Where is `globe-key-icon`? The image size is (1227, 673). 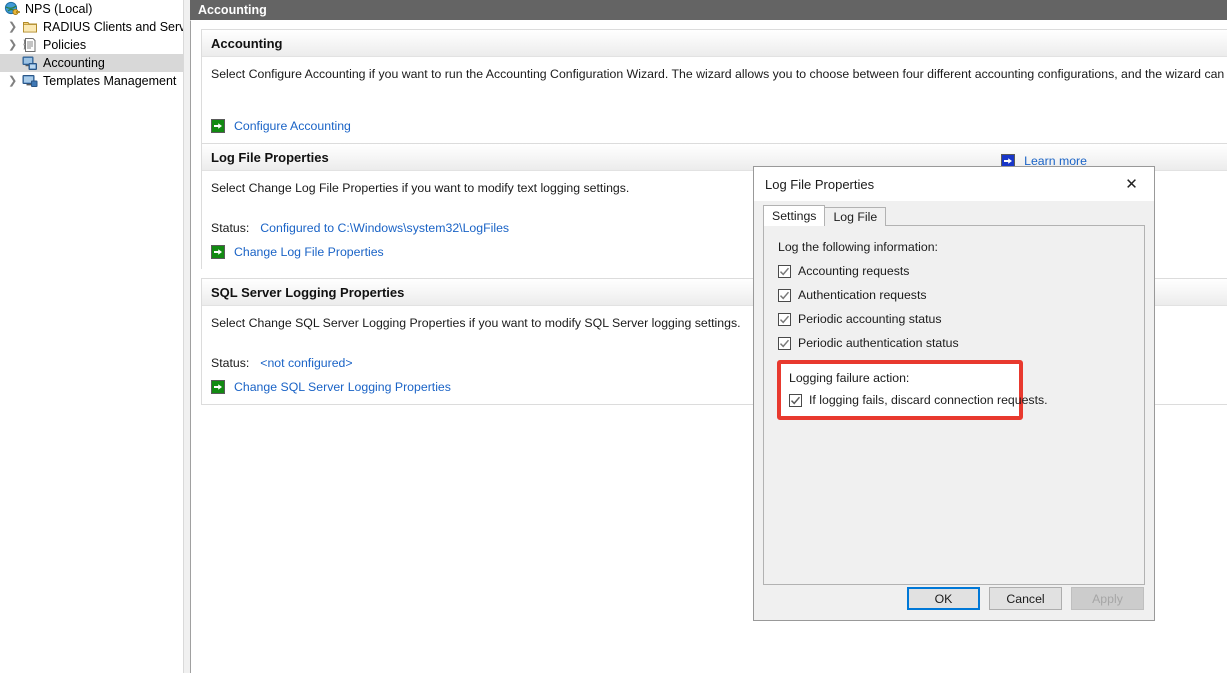 globe-key-icon is located at coordinates (12, 9).